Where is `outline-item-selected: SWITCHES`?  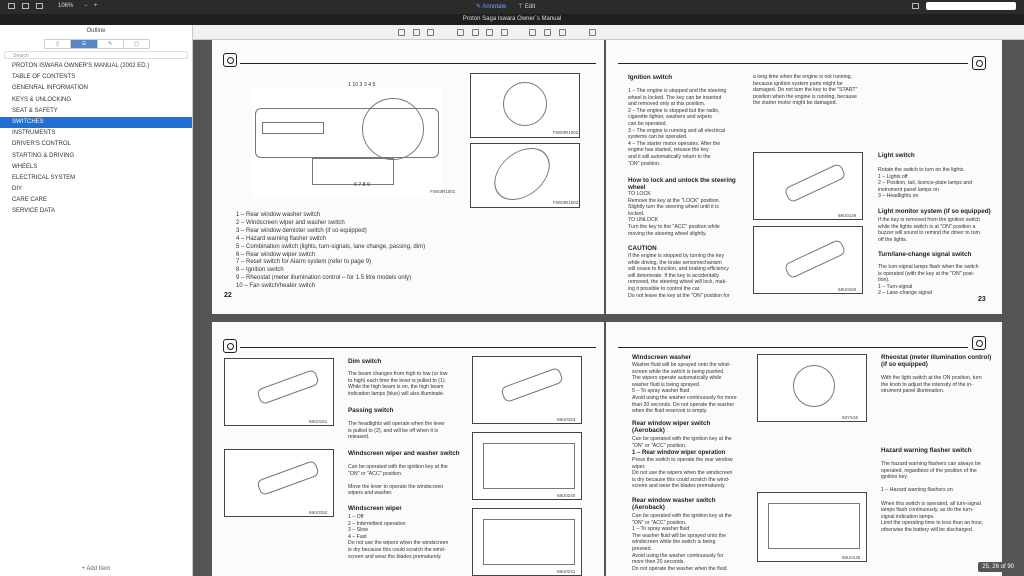
outline-item-selected: SWITCHES is located at coordinates (96, 122).